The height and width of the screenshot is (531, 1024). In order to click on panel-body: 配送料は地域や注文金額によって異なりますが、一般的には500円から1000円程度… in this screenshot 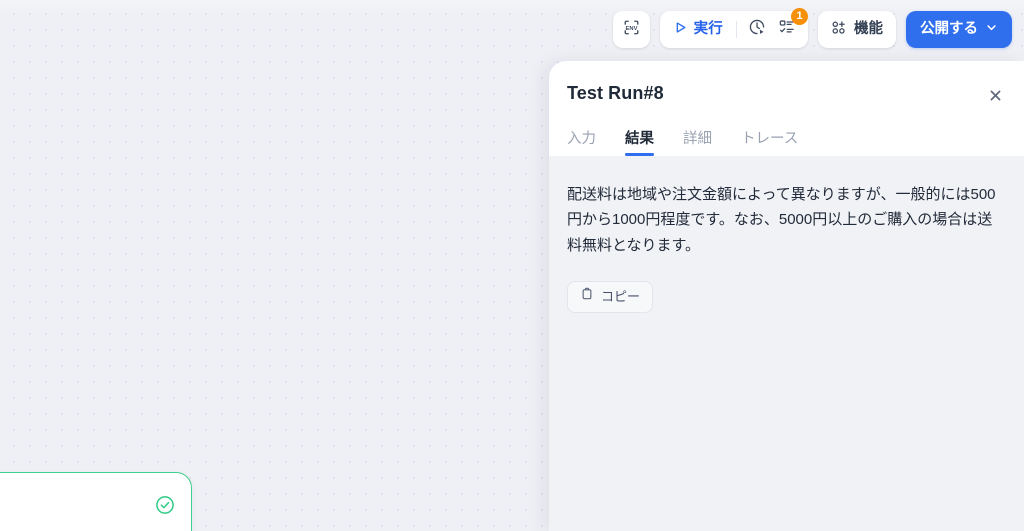, I will do `click(786, 234)`.